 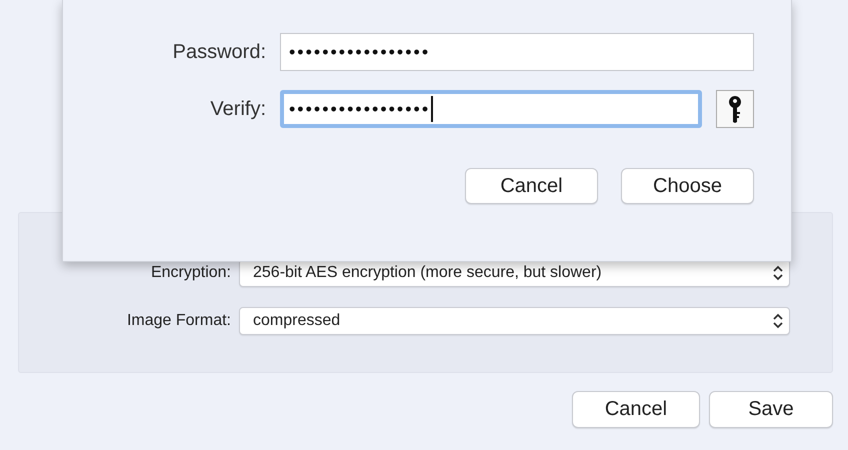 I want to click on field-label: Password:, so click(x=219, y=52).